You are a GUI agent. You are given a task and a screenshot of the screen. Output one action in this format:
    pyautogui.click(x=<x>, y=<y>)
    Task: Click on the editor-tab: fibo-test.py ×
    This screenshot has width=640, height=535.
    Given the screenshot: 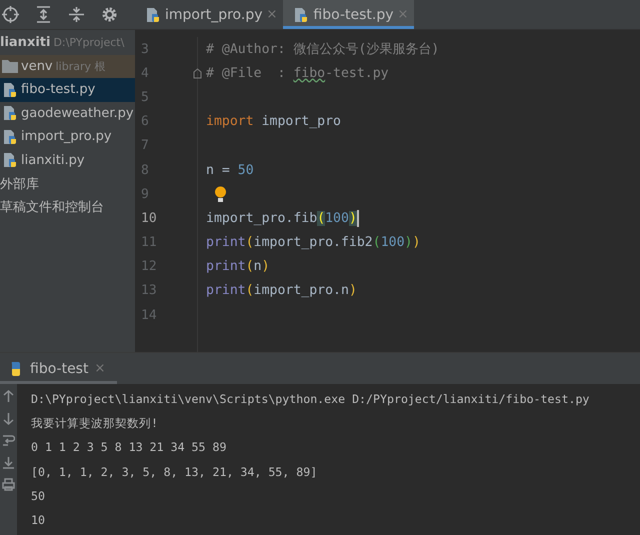 What is the action you would take?
    pyautogui.click(x=348, y=14)
    